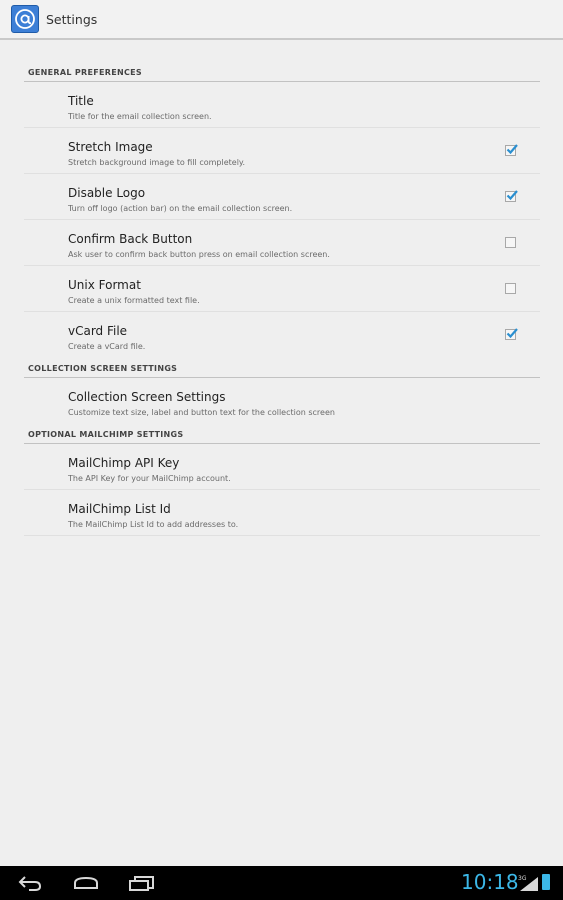 The width and height of the screenshot is (563, 900). What do you see at coordinates (510, 288) in the screenshot?
I see `unix-format-checkbox` at bounding box center [510, 288].